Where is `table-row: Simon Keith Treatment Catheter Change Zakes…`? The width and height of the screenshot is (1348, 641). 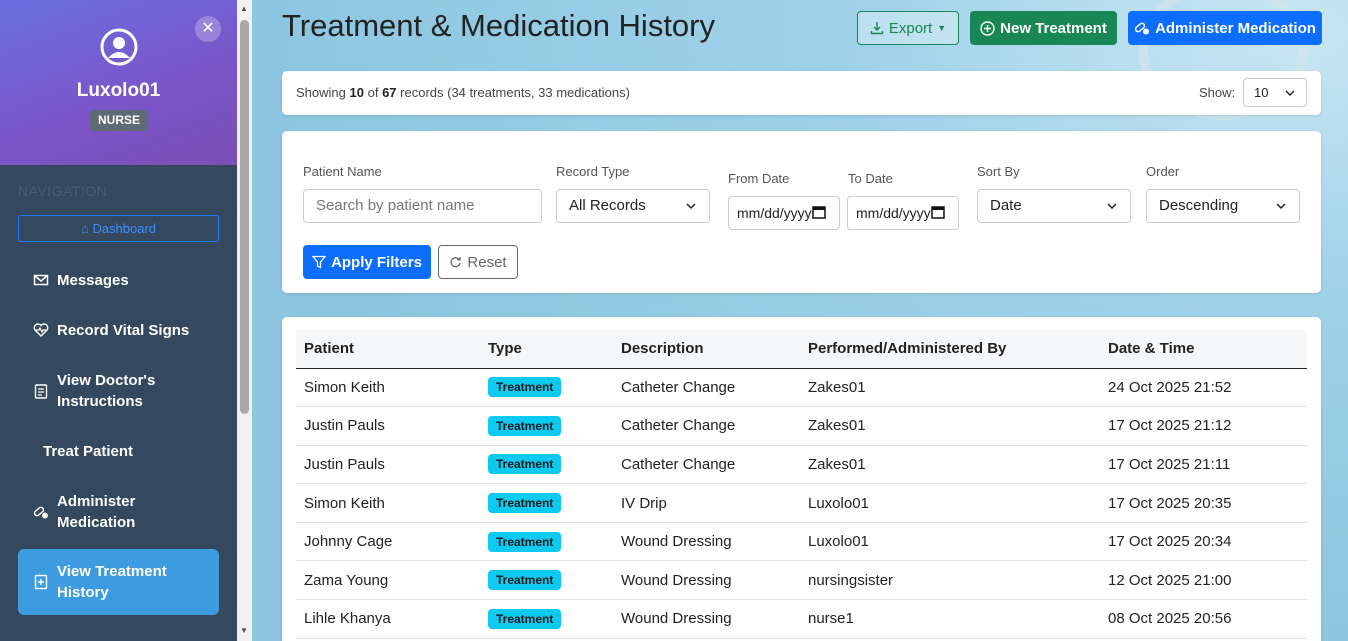 table-row: Simon Keith Treatment Catheter Change Zakes… is located at coordinates (801, 388).